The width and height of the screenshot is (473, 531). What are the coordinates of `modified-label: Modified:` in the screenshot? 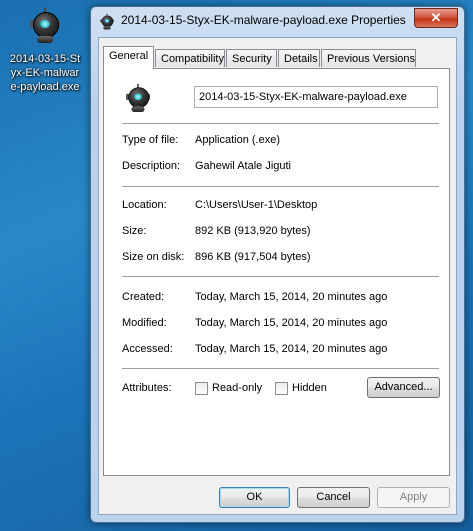 It's located at (144, 323).